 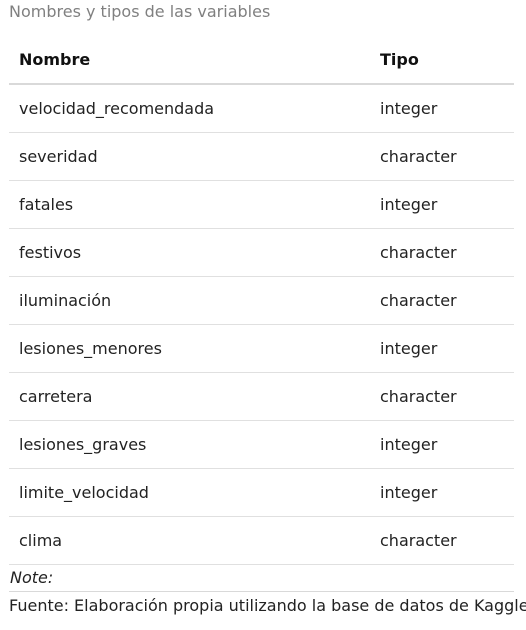 What do you see at coordinates (189, 156) in the screenshot?
I see `cell-nombre: severidad` at bounding box center [189, 156].